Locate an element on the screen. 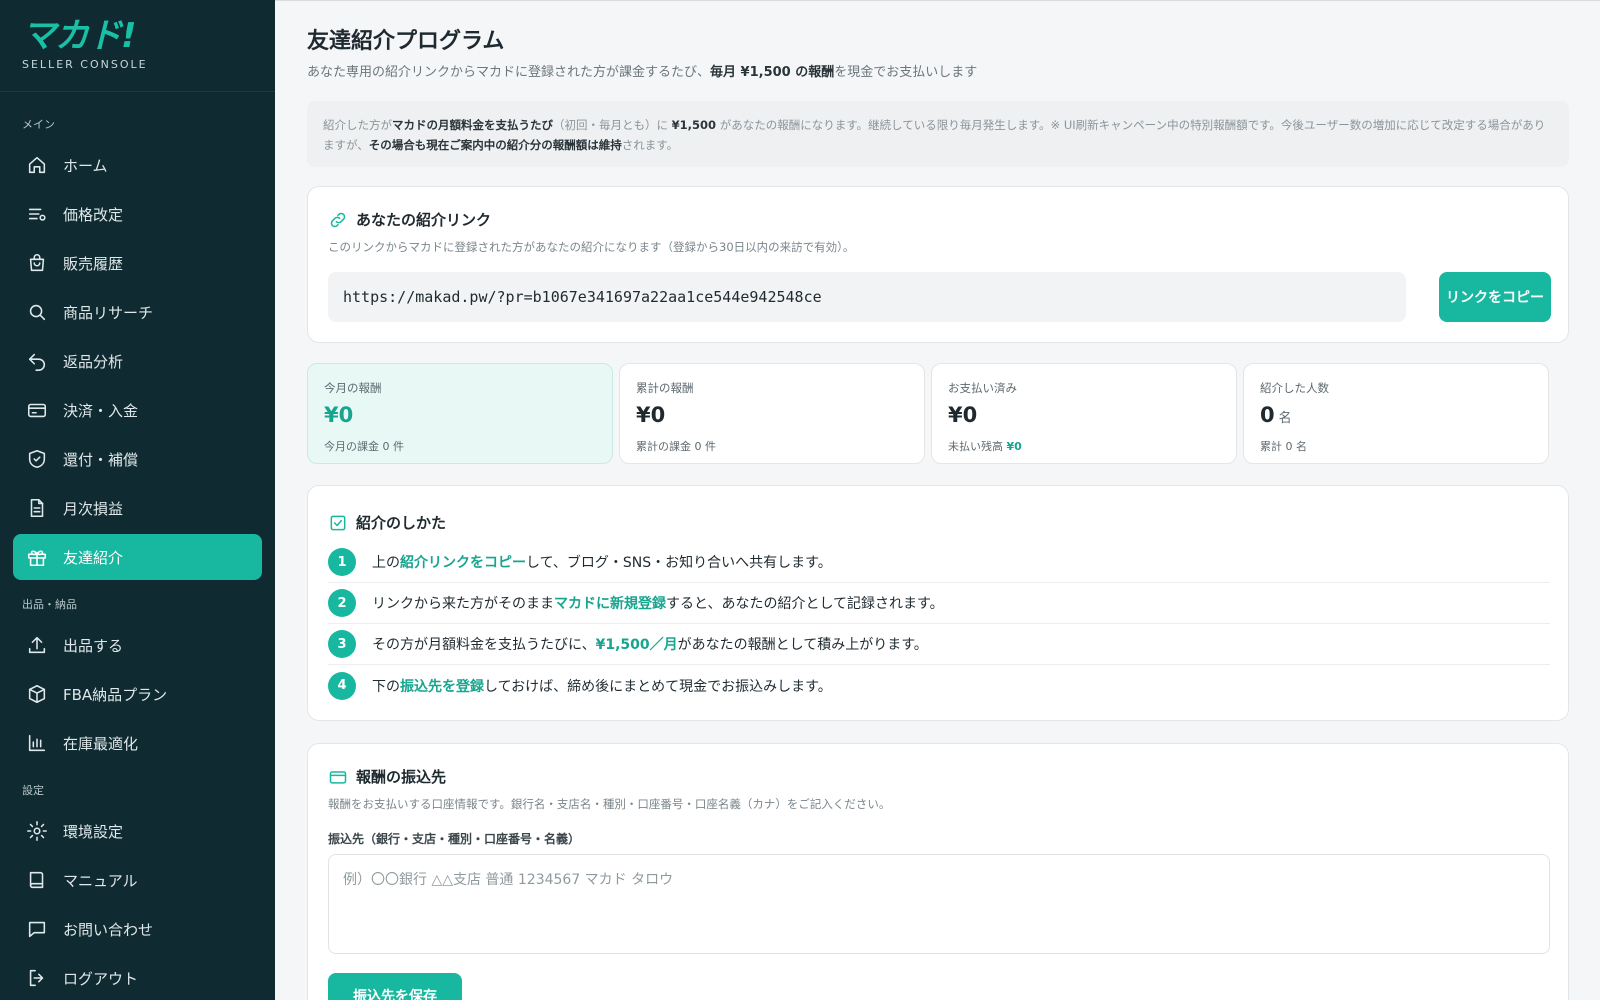 This screenshot has width=1600, height=1000. sidebar-item: マニュアル is located at coordinates (137, 880).